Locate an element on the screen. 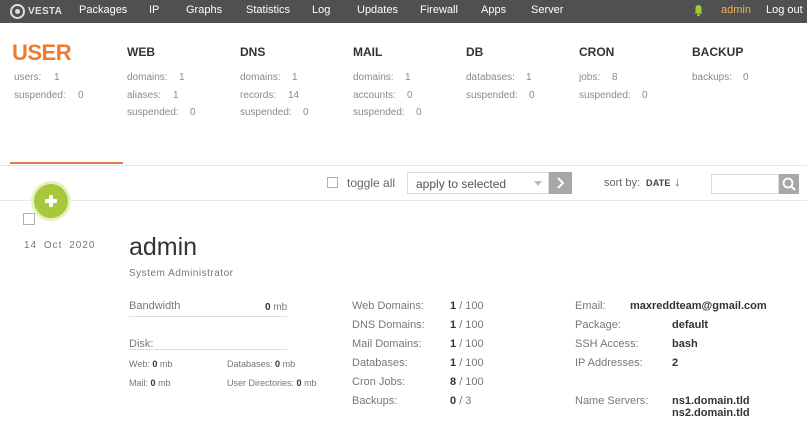 This screenshot has height=446, width=807. chevron-down-icon is located at coordinates (538, 183).